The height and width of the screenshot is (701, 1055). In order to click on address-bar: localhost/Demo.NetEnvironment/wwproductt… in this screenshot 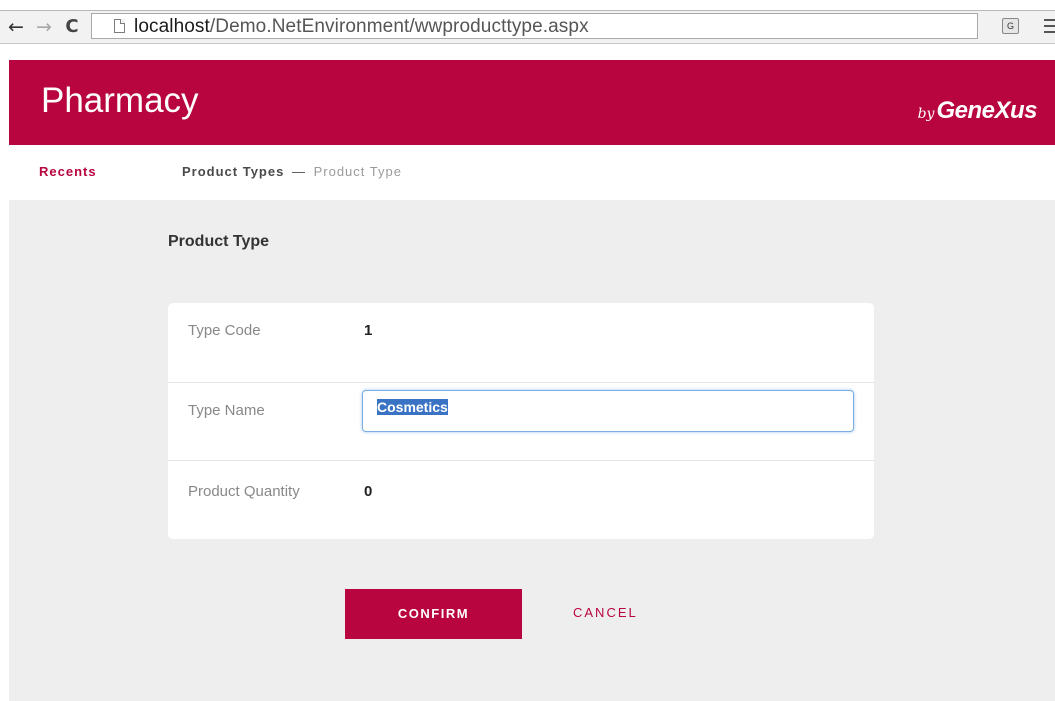, I will do `click(534, 26)`.